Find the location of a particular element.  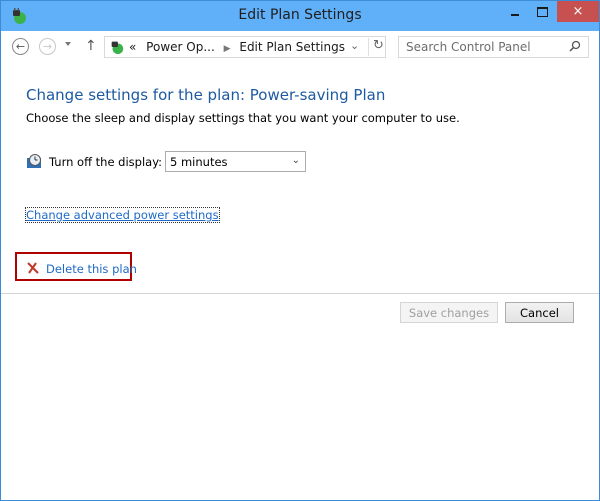

address-dropdown-icon: ⌄ is located at coordinates (354, 45).